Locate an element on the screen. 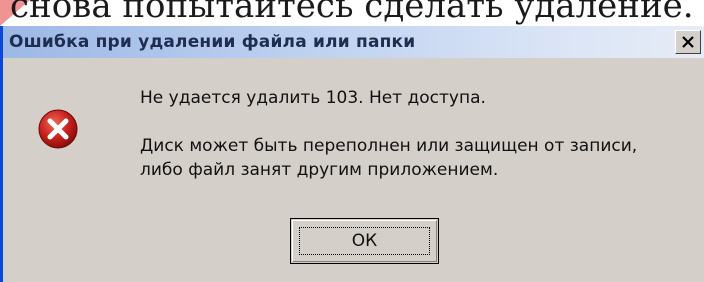 The image size is (704, 282). message-primary: Не удается удалить 103. Нет доступа. is located at coordinates (313, 98).